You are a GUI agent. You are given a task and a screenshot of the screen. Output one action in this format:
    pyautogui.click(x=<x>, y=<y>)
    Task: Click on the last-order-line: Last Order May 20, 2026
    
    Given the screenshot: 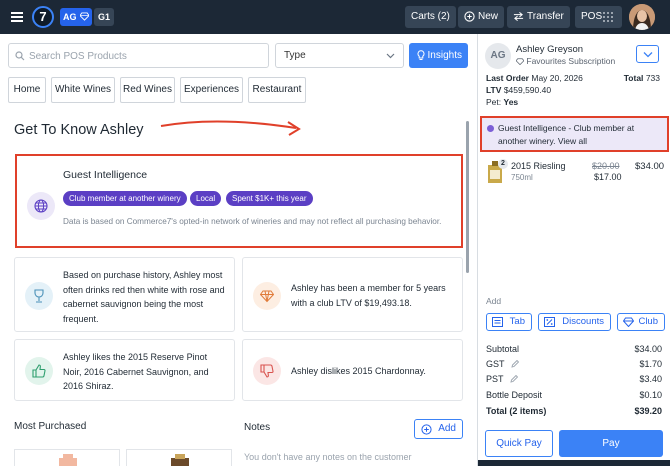 What is the action you would take?
    pyautogui.click(x=534, y=78)
    